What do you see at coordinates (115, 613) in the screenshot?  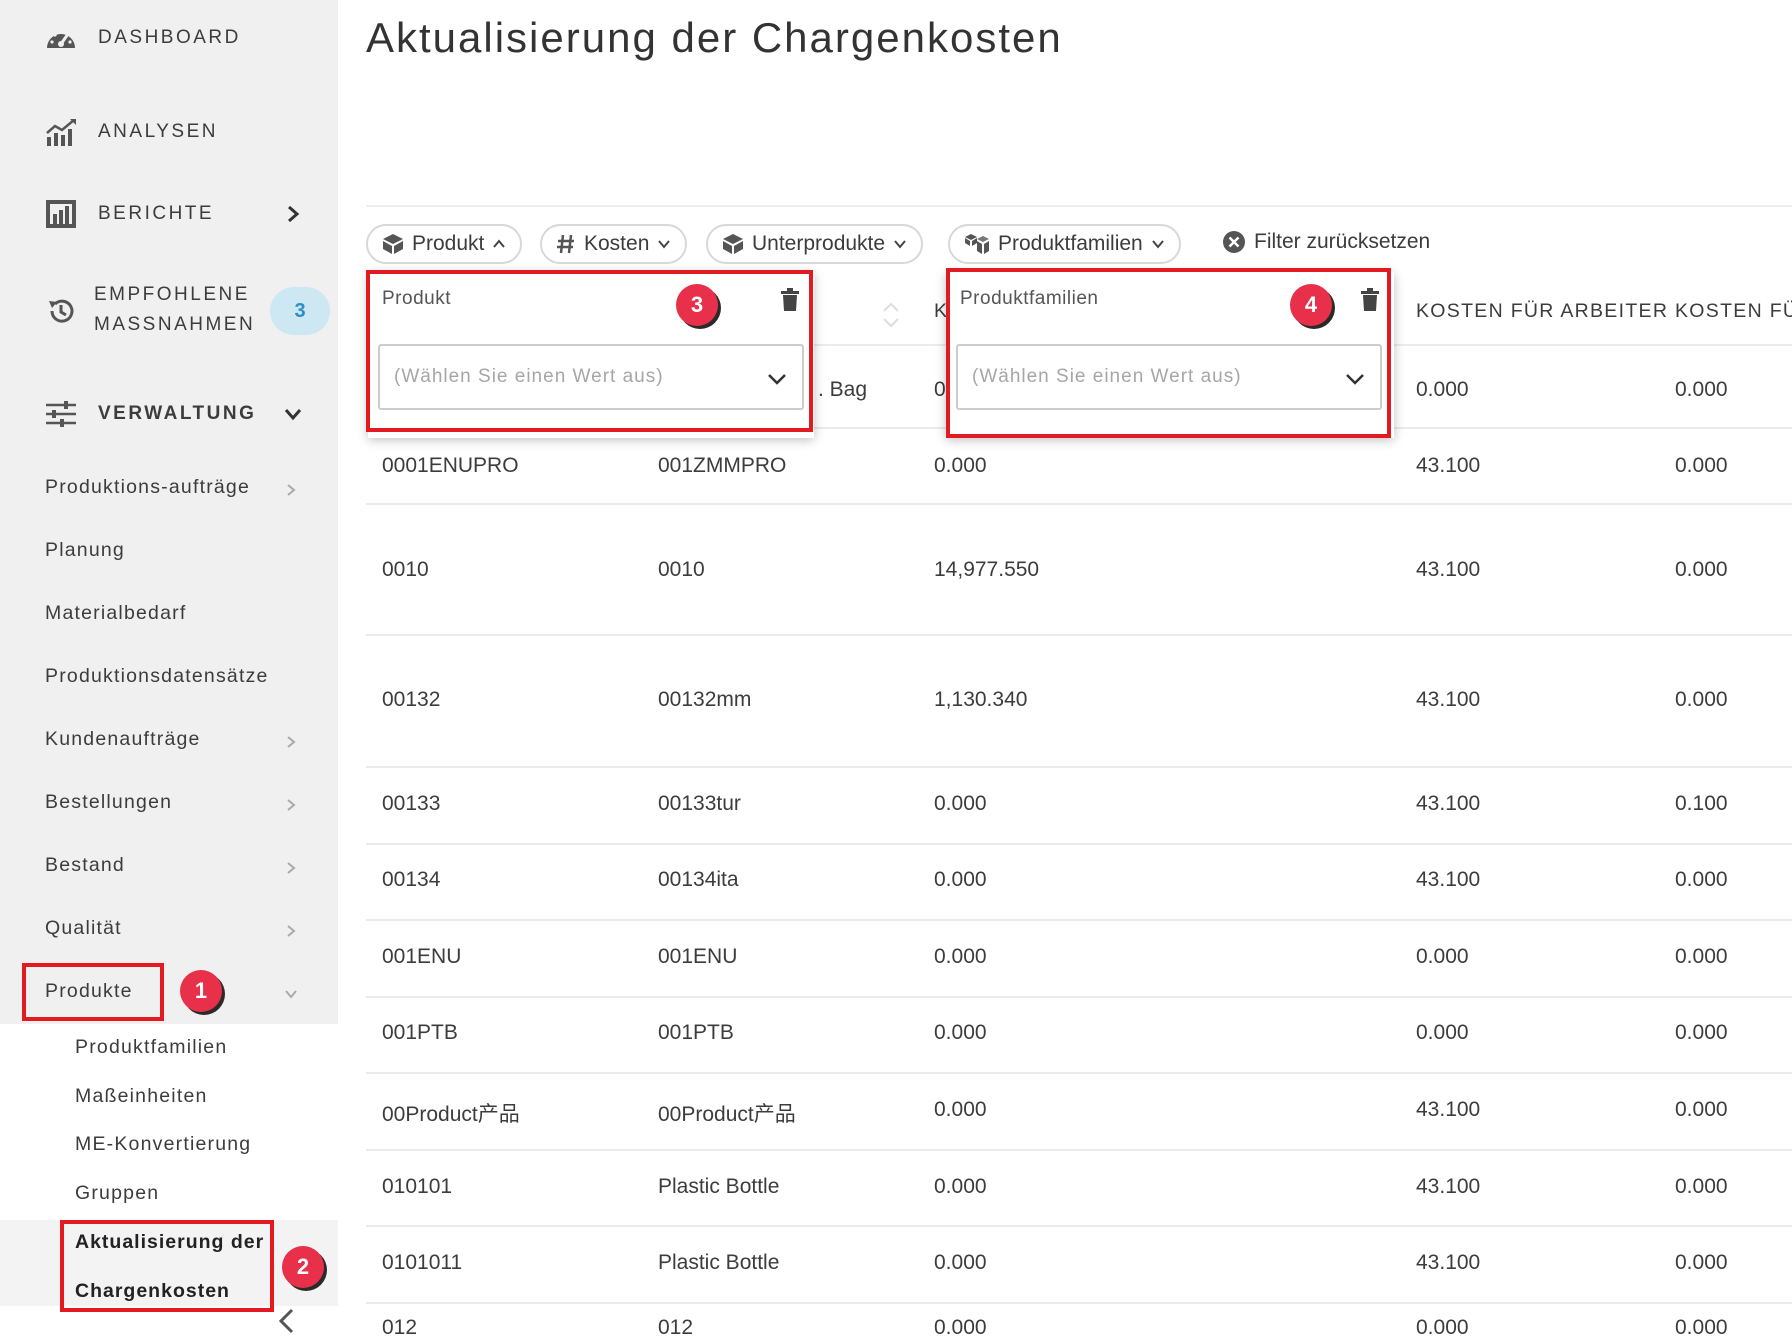 I see `sidebar-item-materialbedarf: Materialbedarf` at bounding box center [115, 613].